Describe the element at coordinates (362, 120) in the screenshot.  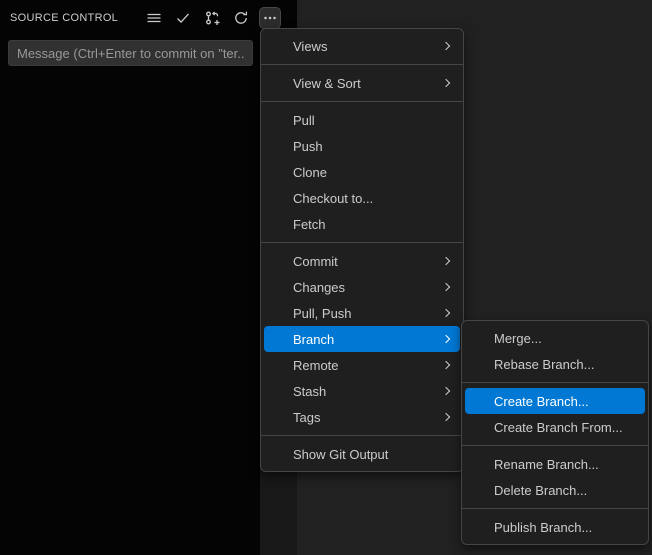
I see `menu-item-pull: Pull` at that location.